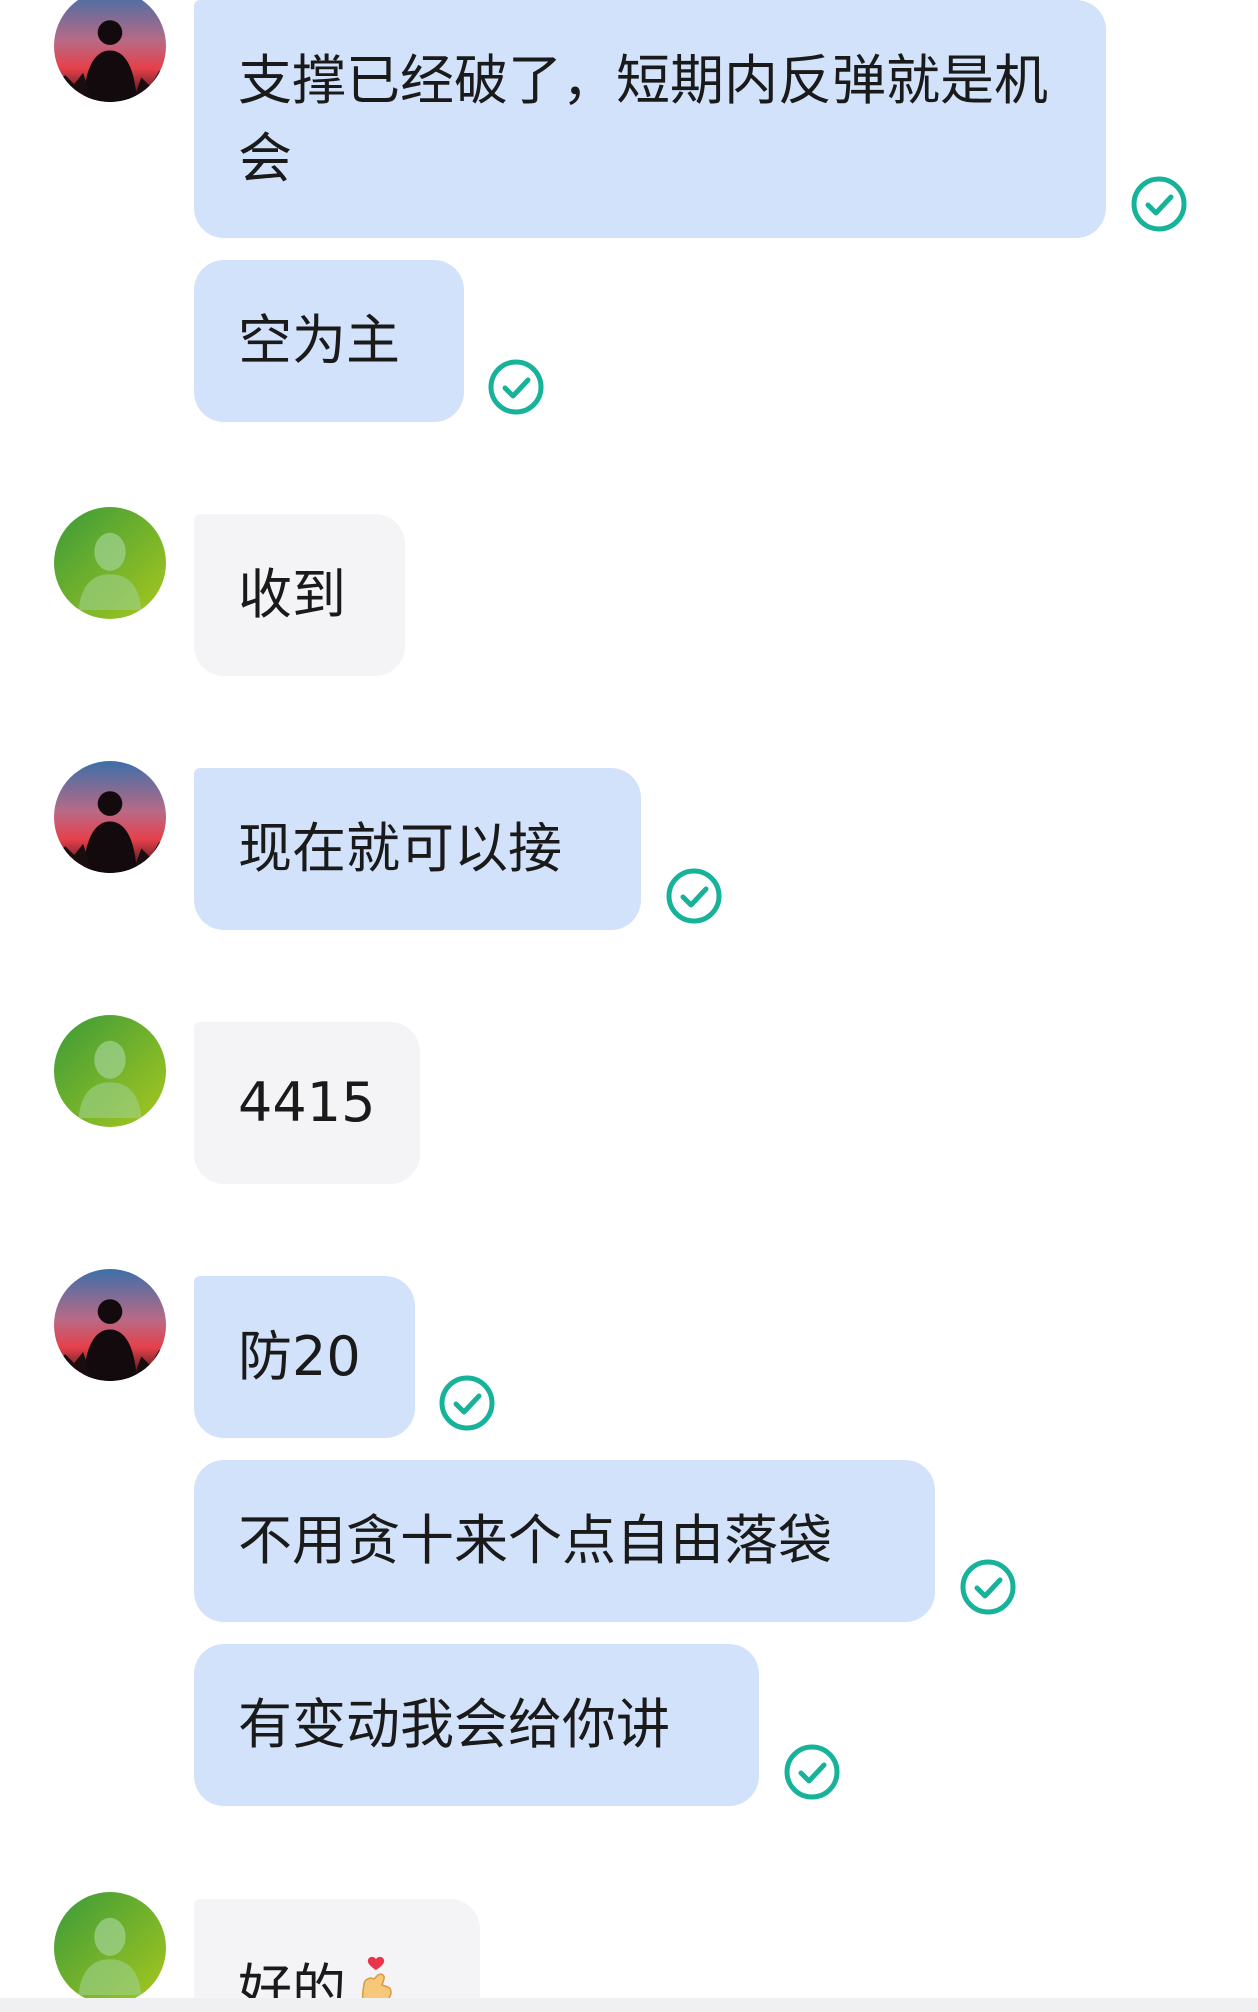  Describe the element at coordinates (319, 340) in the screenshot. I see `message-text: 空为主` at that location.